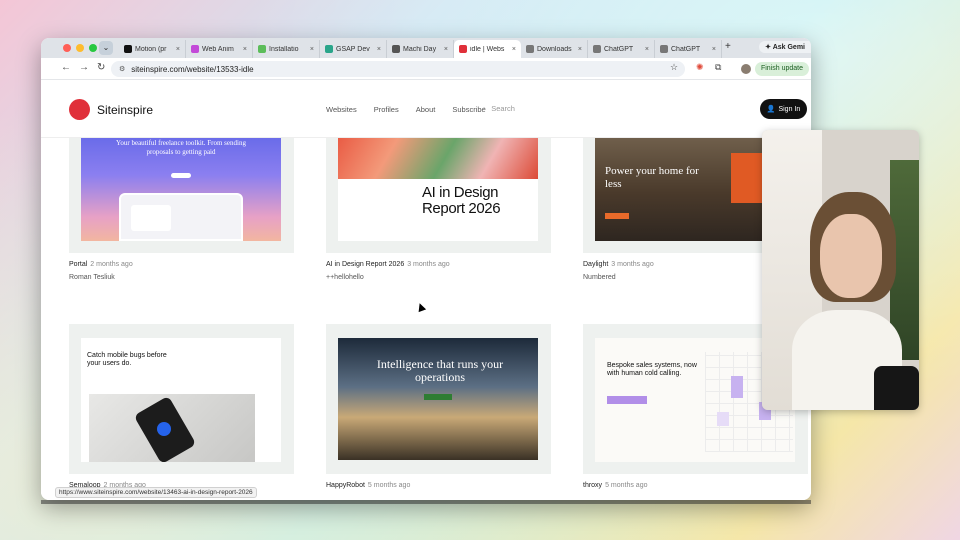  I want to click on card-author: Roman Tesliuk, so click(181, 277).